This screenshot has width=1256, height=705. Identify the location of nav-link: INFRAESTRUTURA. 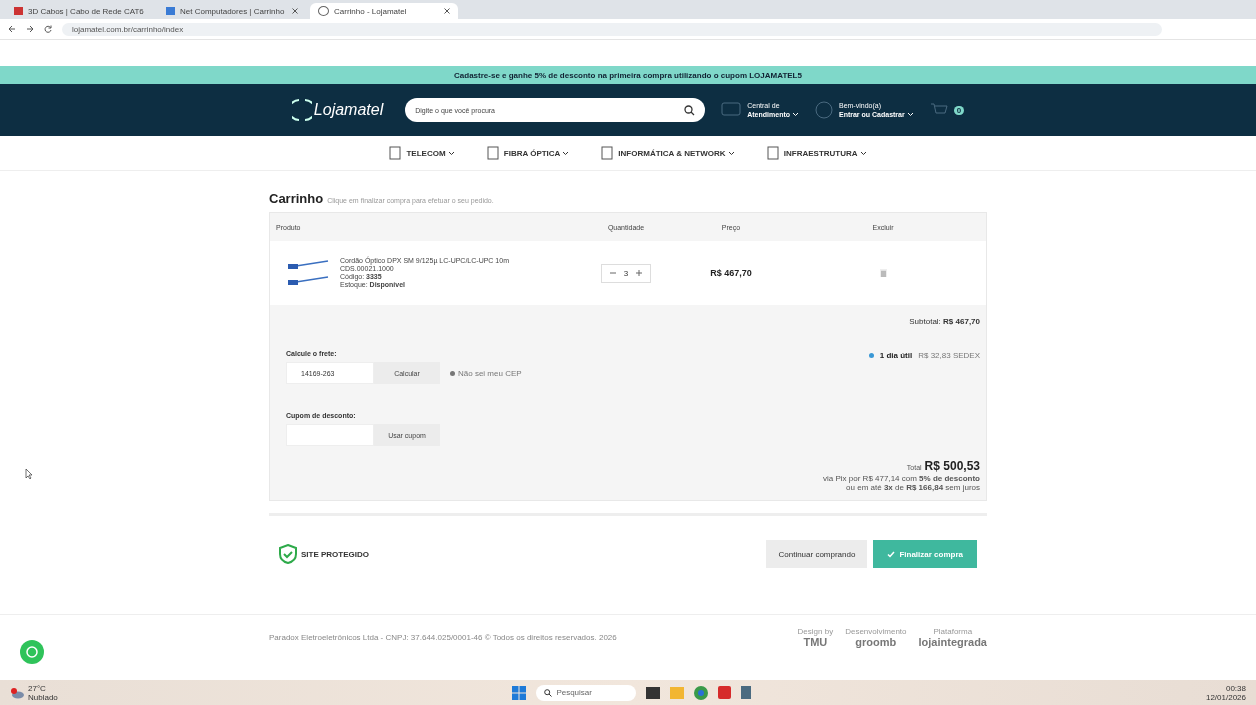
(825, 153).